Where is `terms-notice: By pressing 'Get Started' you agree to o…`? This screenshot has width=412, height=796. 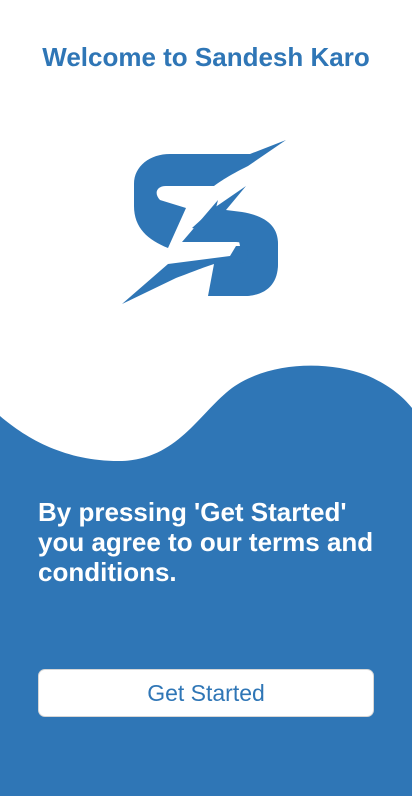
terms-notice: By pressing 'Get Started' you agree to o… is located at coordinates (206, 542).